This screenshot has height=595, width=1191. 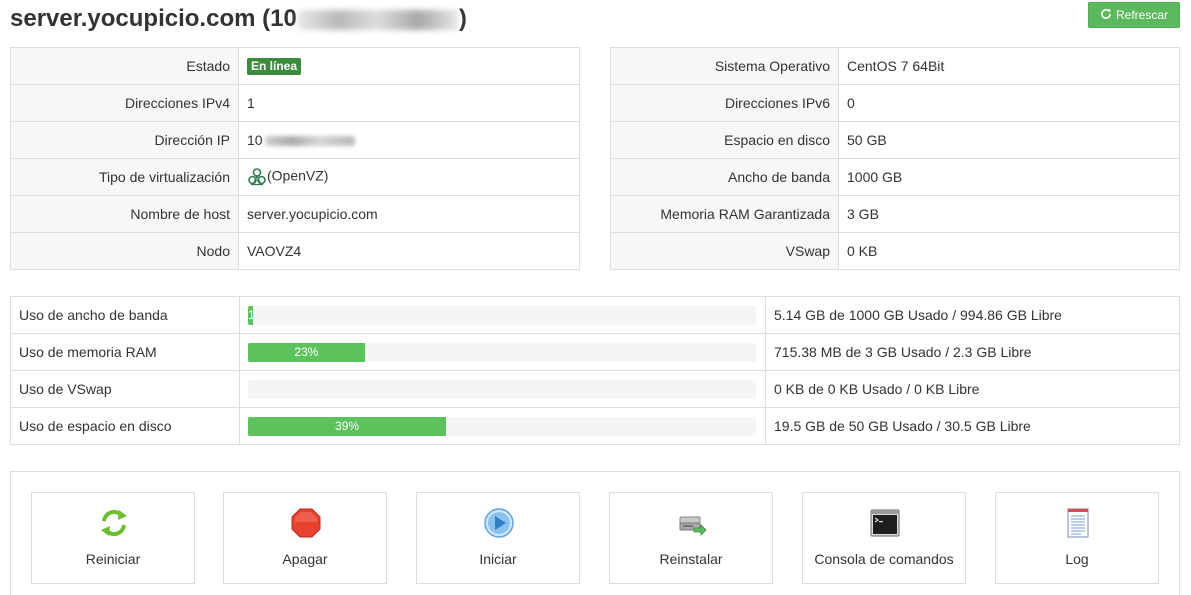 I want to click on info-row-bandwidth: Ancho de banda 1000 GB, so click(x=895, y=177).